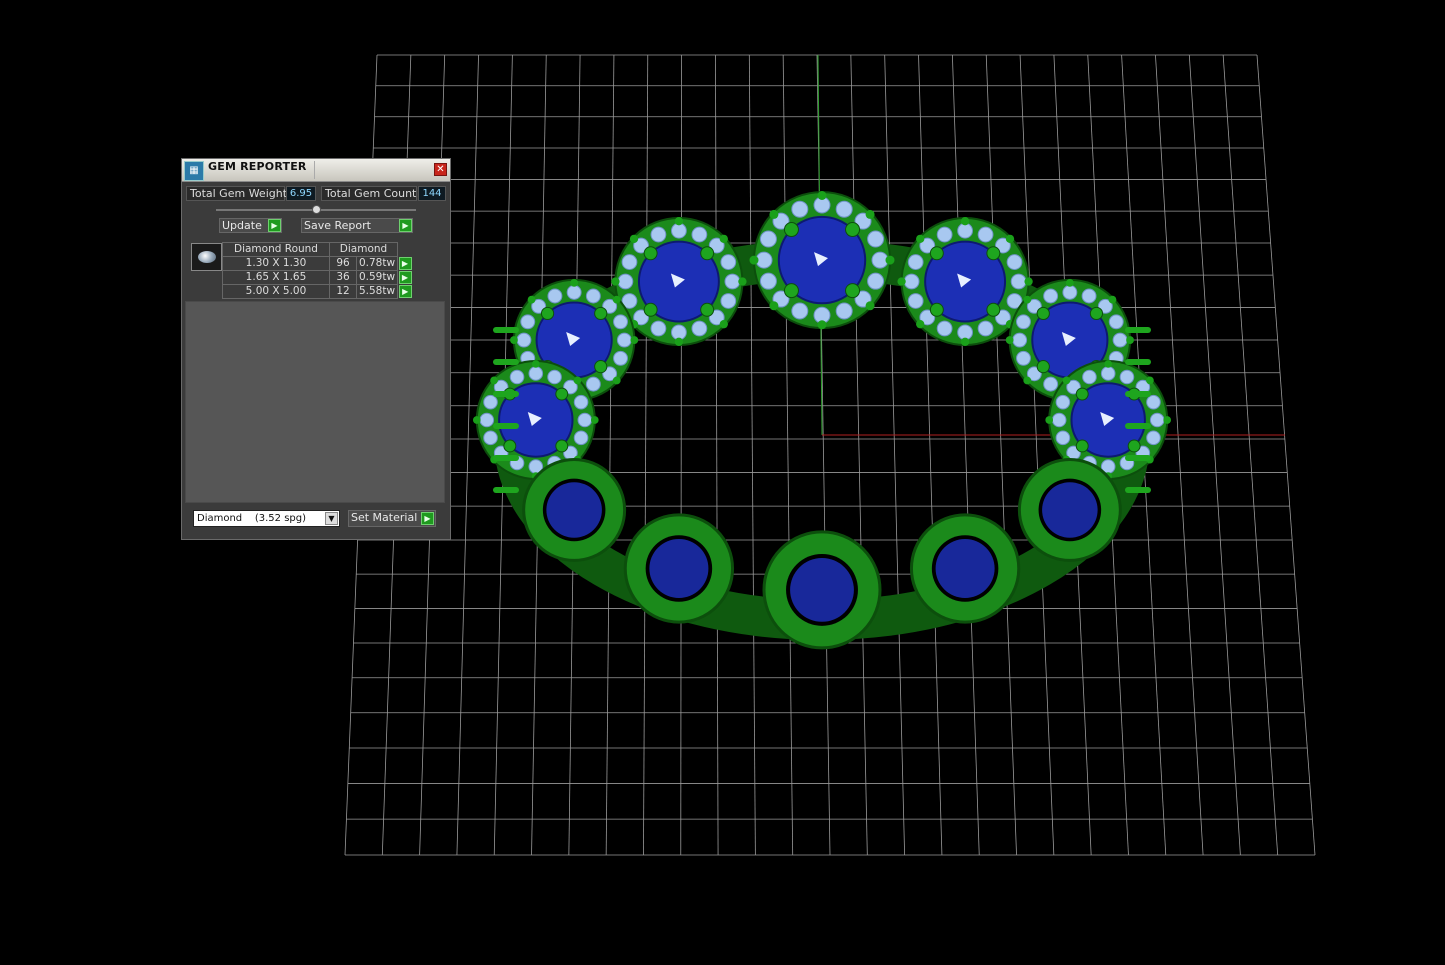  What do you see at coordinates (276, 277) in the screenshot?
I see `gem-size: 1.65 X 1.65` at bounding box center [276, 277].